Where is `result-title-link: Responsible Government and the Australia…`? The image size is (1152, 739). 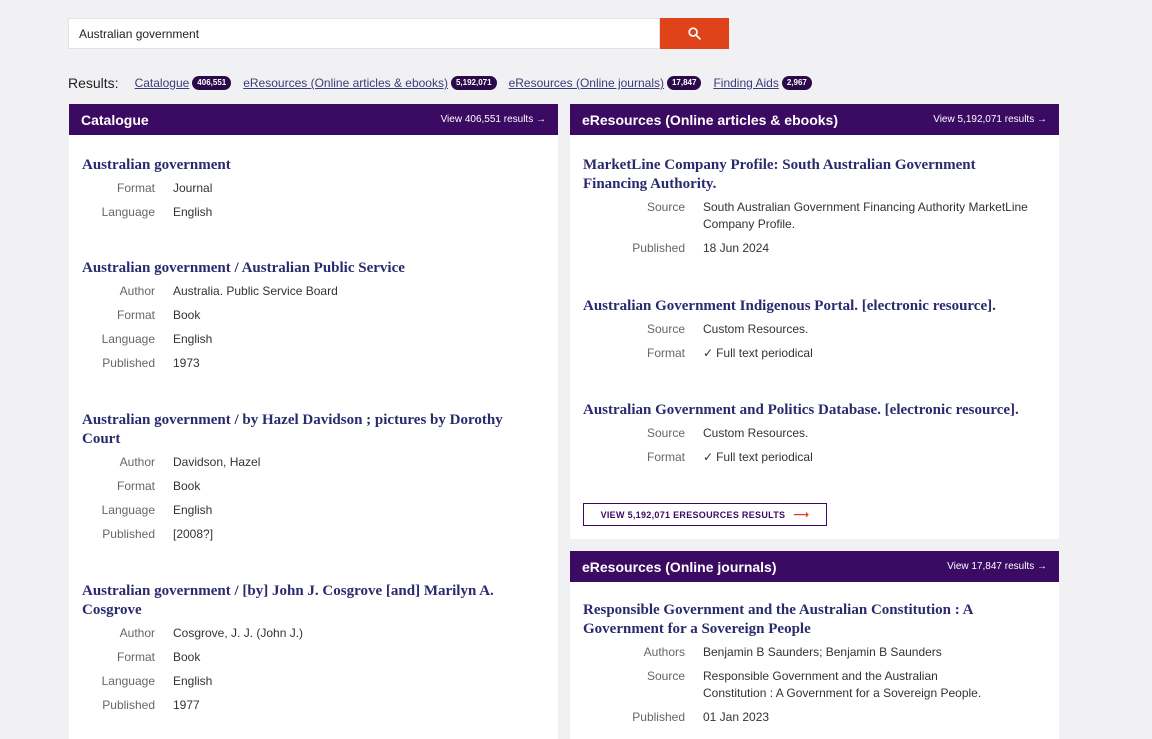
result-title-link: Responsible Government and the Australia… is located at coordinates (791, 620).